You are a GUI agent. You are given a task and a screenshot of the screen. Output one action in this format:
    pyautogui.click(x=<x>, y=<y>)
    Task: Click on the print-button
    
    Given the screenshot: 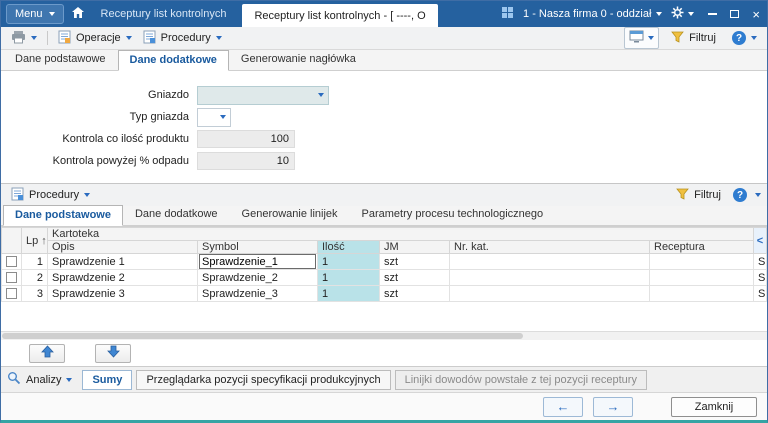 What is the action you would take?
    pyautogui.click(x=24, y=38)
    